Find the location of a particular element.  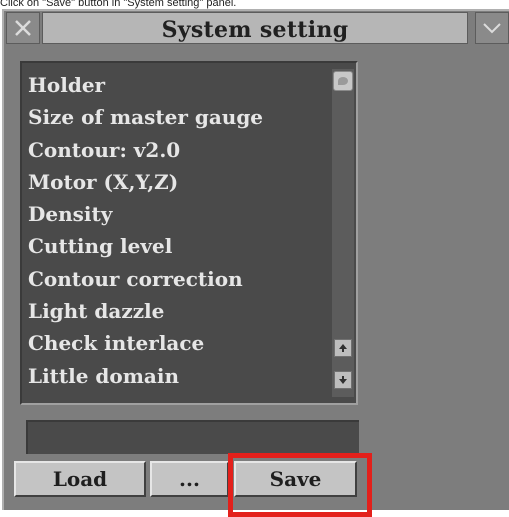

title-bar: System setting is located at coordinates (256, 29).